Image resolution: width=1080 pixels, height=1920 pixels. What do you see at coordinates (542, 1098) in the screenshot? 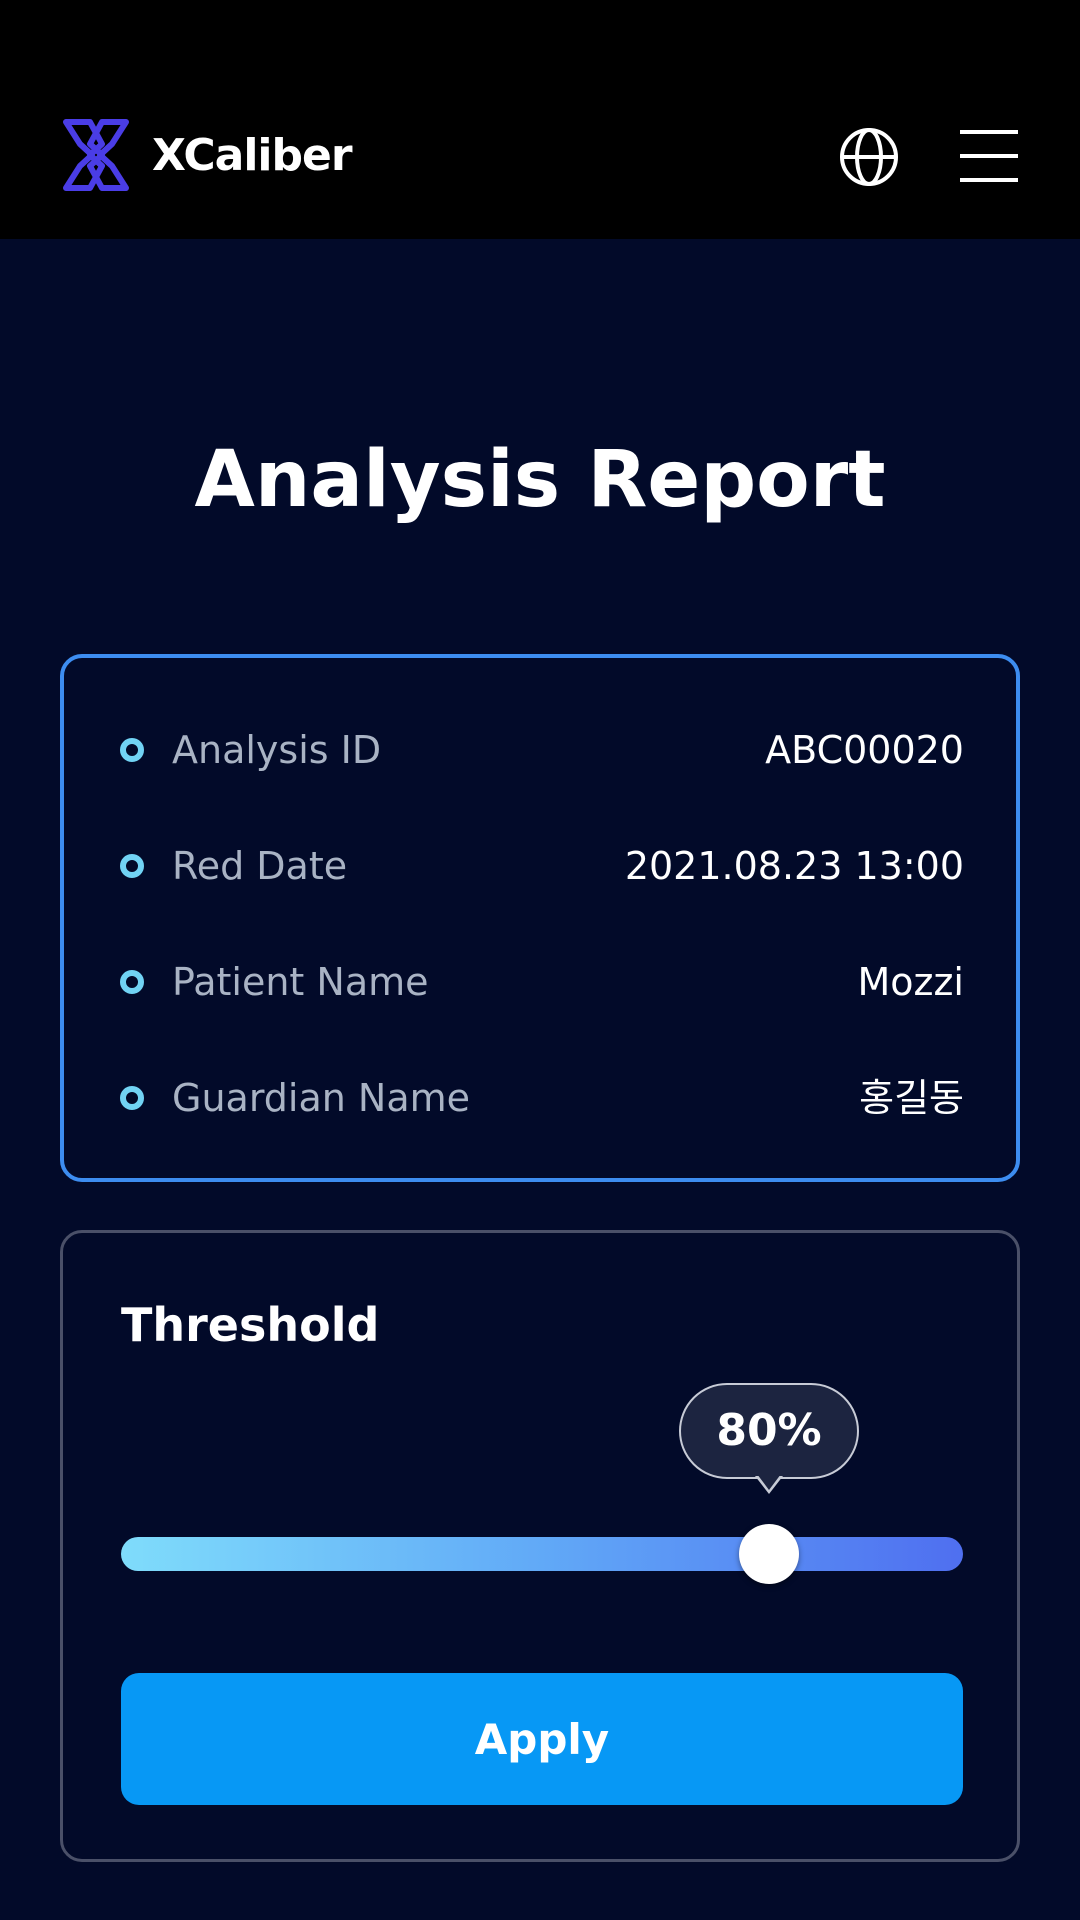
I see `info-row-guardian-name: Guardian Name 홍길동` at bounding box center [542, 1098].